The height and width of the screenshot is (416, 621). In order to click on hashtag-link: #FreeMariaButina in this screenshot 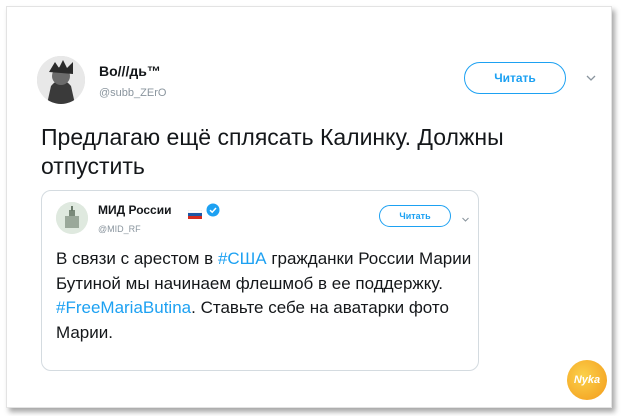, I will do `click(123, 307)`.